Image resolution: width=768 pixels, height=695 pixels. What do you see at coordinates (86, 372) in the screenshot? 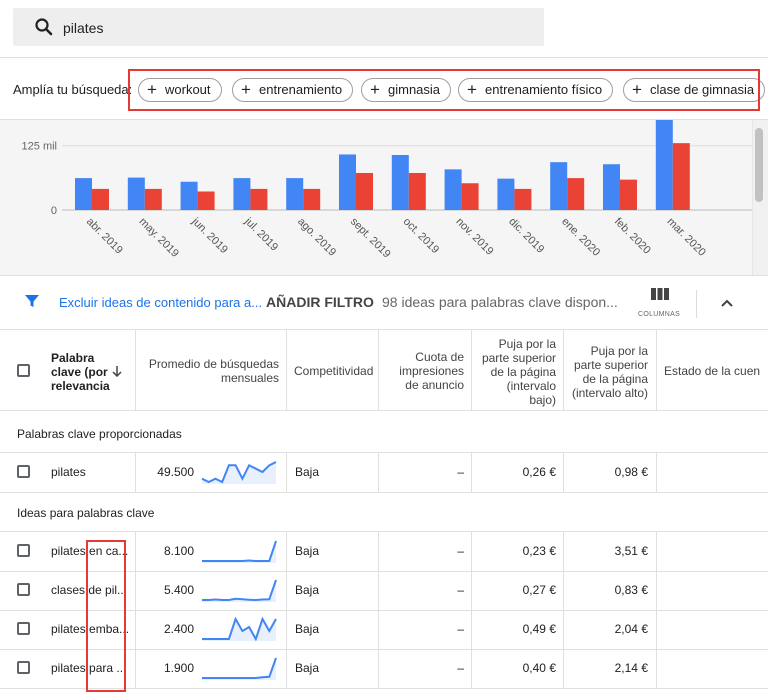
I see `header-keyword: Palabra clave (por relevancia` at bounding box center [86, 372].